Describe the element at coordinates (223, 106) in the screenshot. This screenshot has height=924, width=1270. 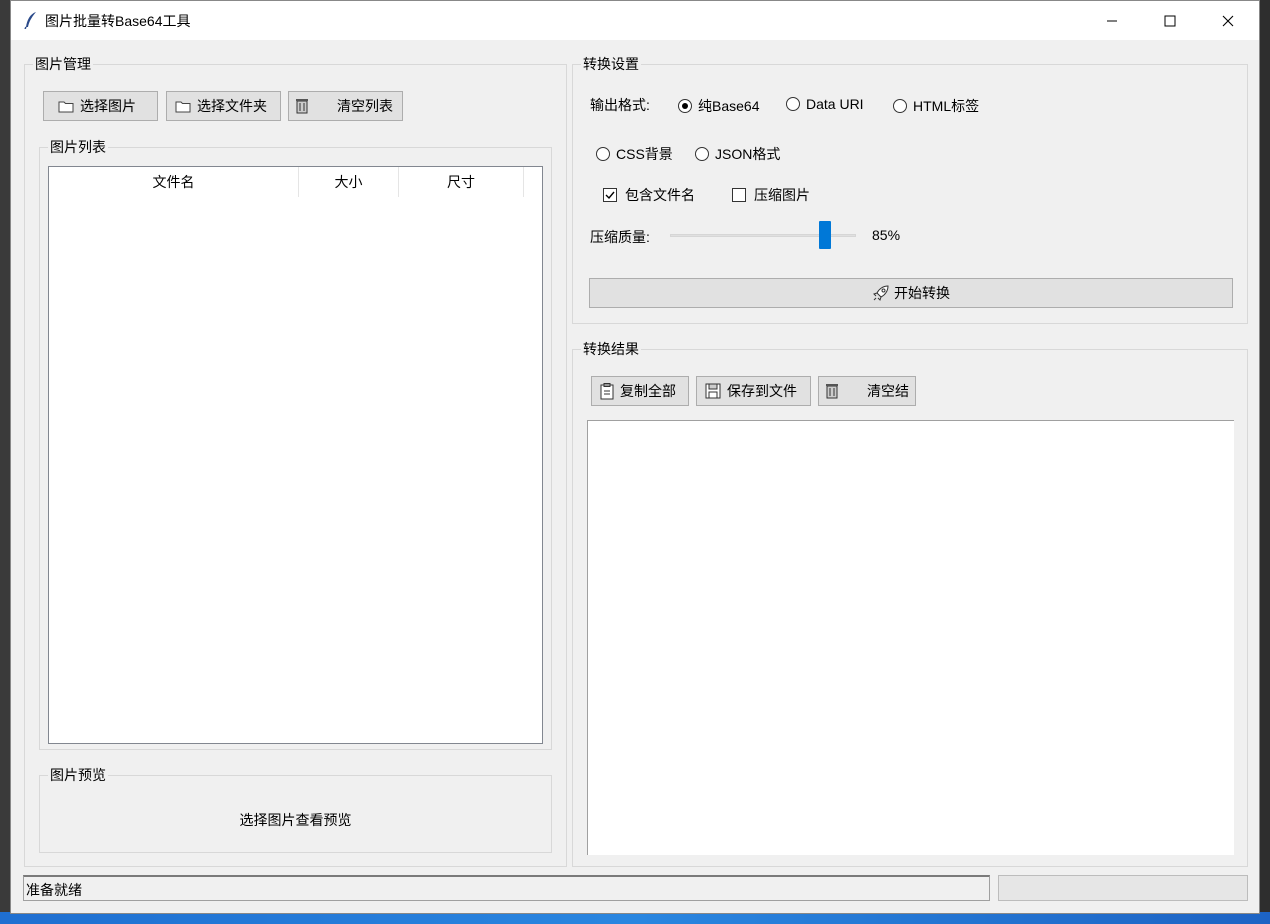
I see `select-folder-button: 选择文件夹` at that location.